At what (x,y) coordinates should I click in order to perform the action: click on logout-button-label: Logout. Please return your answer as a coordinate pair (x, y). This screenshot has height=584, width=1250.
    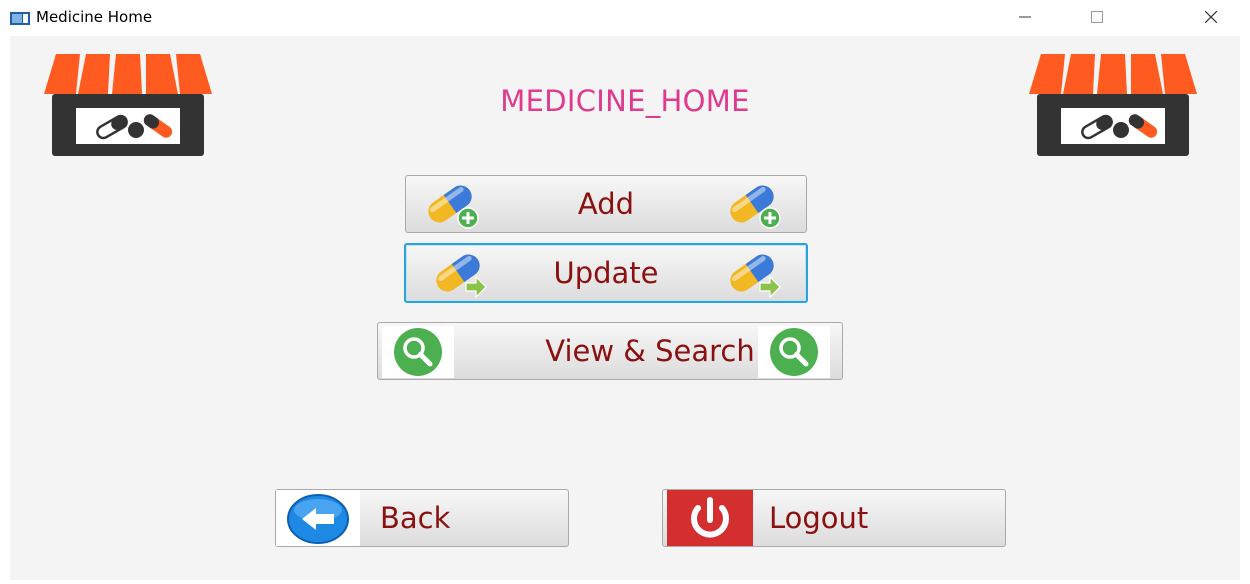
    Looking at the image, I should click on (819, 518).